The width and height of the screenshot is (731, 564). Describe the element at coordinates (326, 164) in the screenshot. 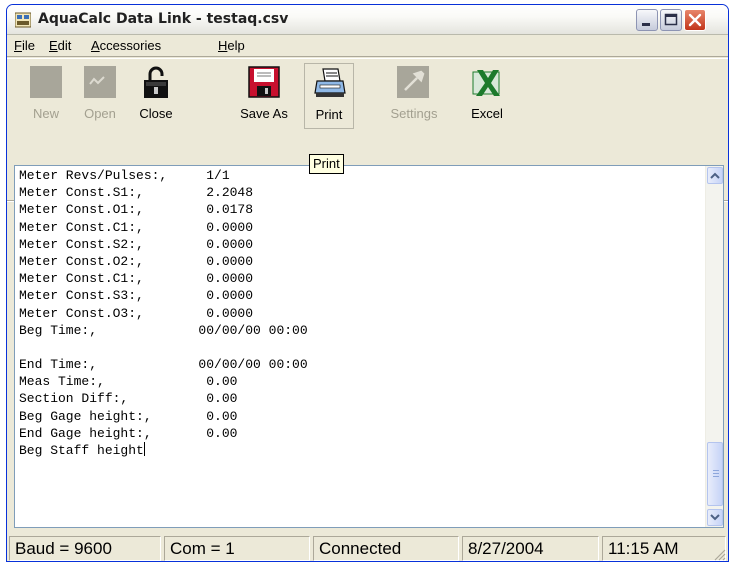

I see `print-tooltip: Print` at that location.